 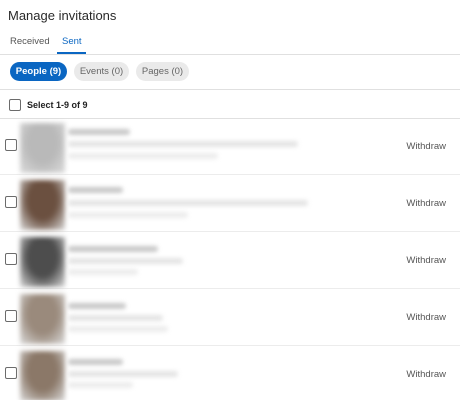 What do you see at coordinates (38, 71) in the screenshot?
I see `filter-people: People (9)` at bounding box center [38, 71].